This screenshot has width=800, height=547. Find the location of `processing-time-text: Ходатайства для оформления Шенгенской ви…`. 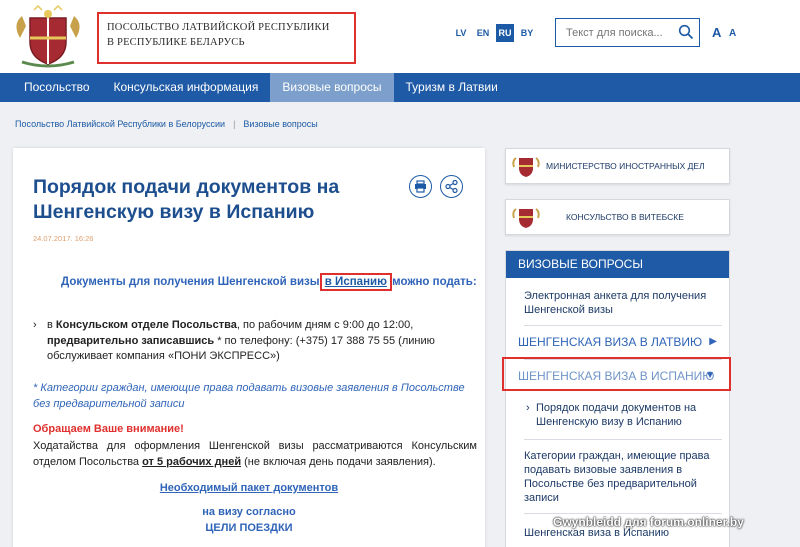

processing-time-text: Ходатайства для оформления Шенгенской ви… is located at coordinates (255, 454).